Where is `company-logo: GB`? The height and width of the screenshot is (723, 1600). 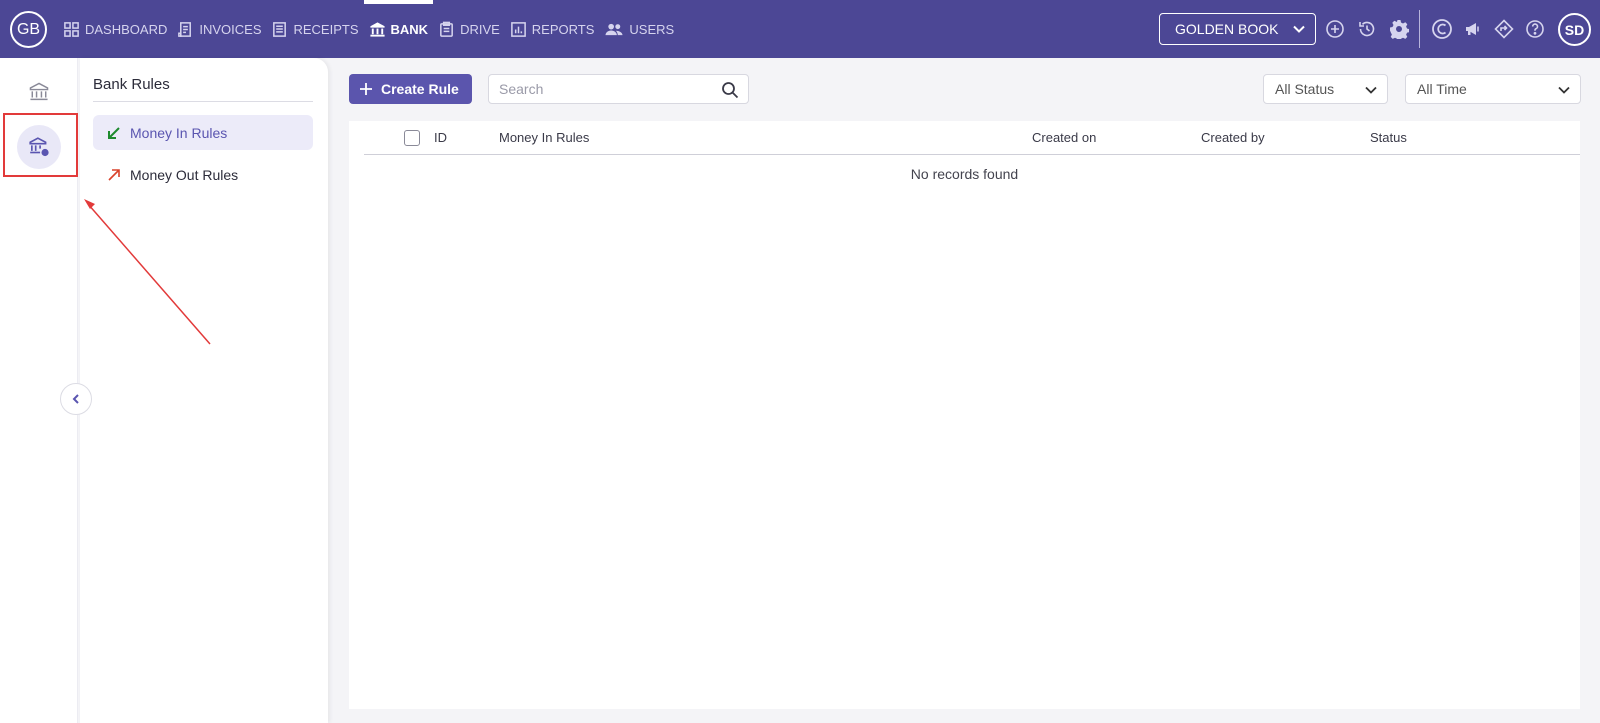
company-logo: GB is located at coordinates (28, 29).